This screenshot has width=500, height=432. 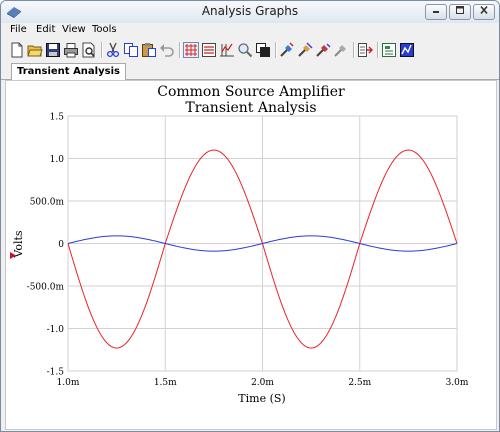 I want to click on tab-transient-analysis: Transient Analysis, so click(x=68, y=71).